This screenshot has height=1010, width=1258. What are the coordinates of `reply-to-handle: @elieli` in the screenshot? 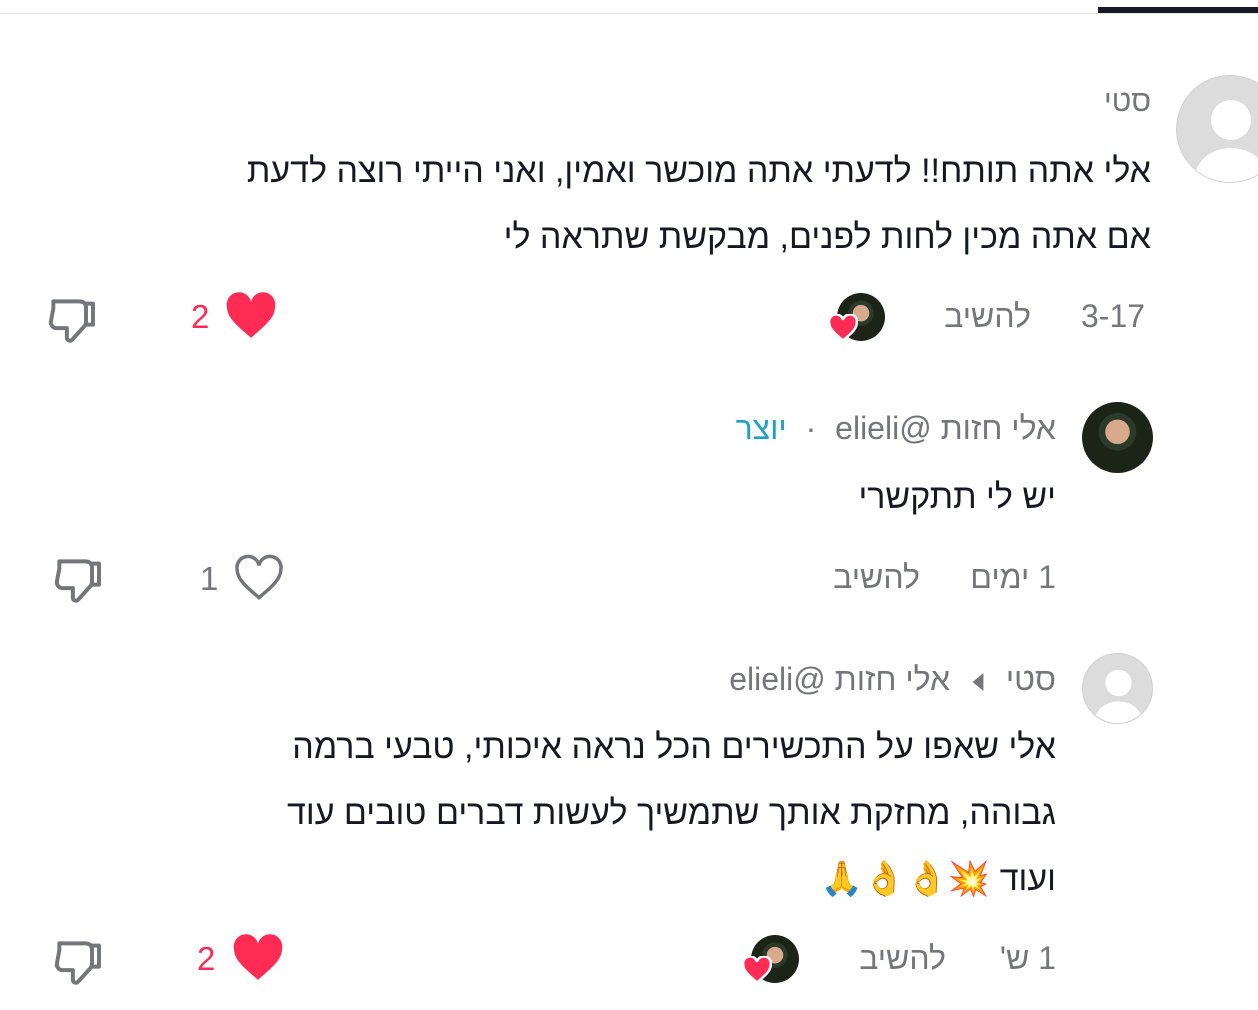 It's located at (777, 679).